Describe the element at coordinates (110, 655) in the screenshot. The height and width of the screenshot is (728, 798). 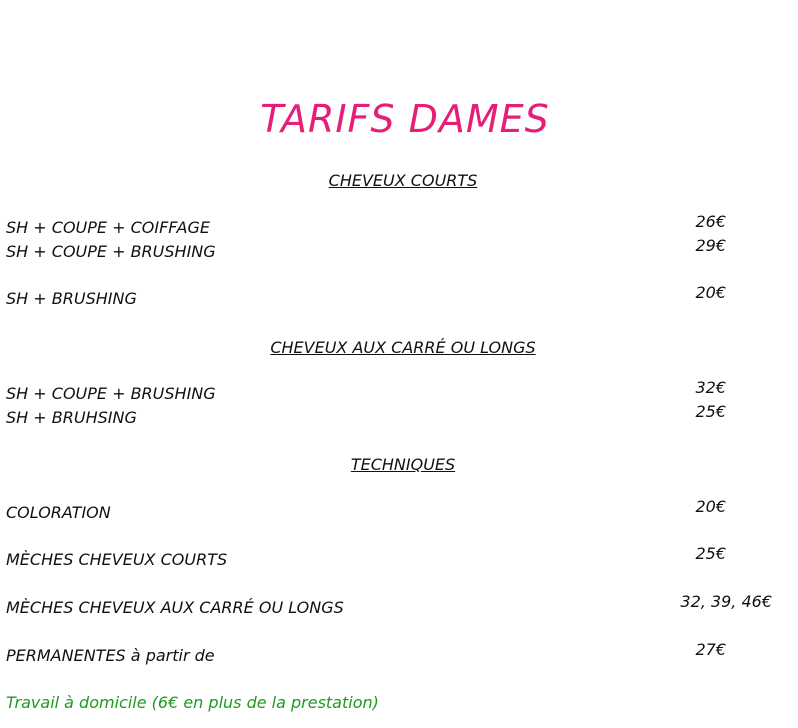
I see `service-item: PERMANENTES à partir de` at that location.